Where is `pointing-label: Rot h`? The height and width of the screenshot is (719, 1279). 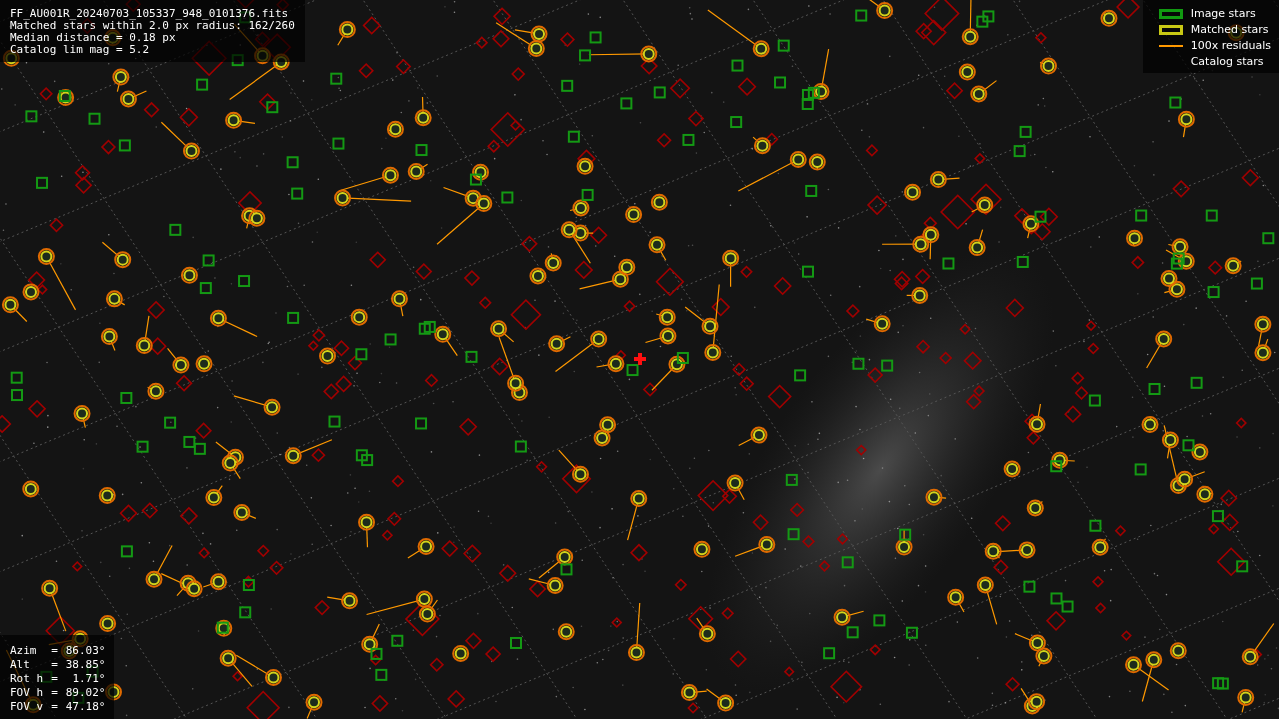 pointing-label: Rot h is located at coordinates (27, 679).